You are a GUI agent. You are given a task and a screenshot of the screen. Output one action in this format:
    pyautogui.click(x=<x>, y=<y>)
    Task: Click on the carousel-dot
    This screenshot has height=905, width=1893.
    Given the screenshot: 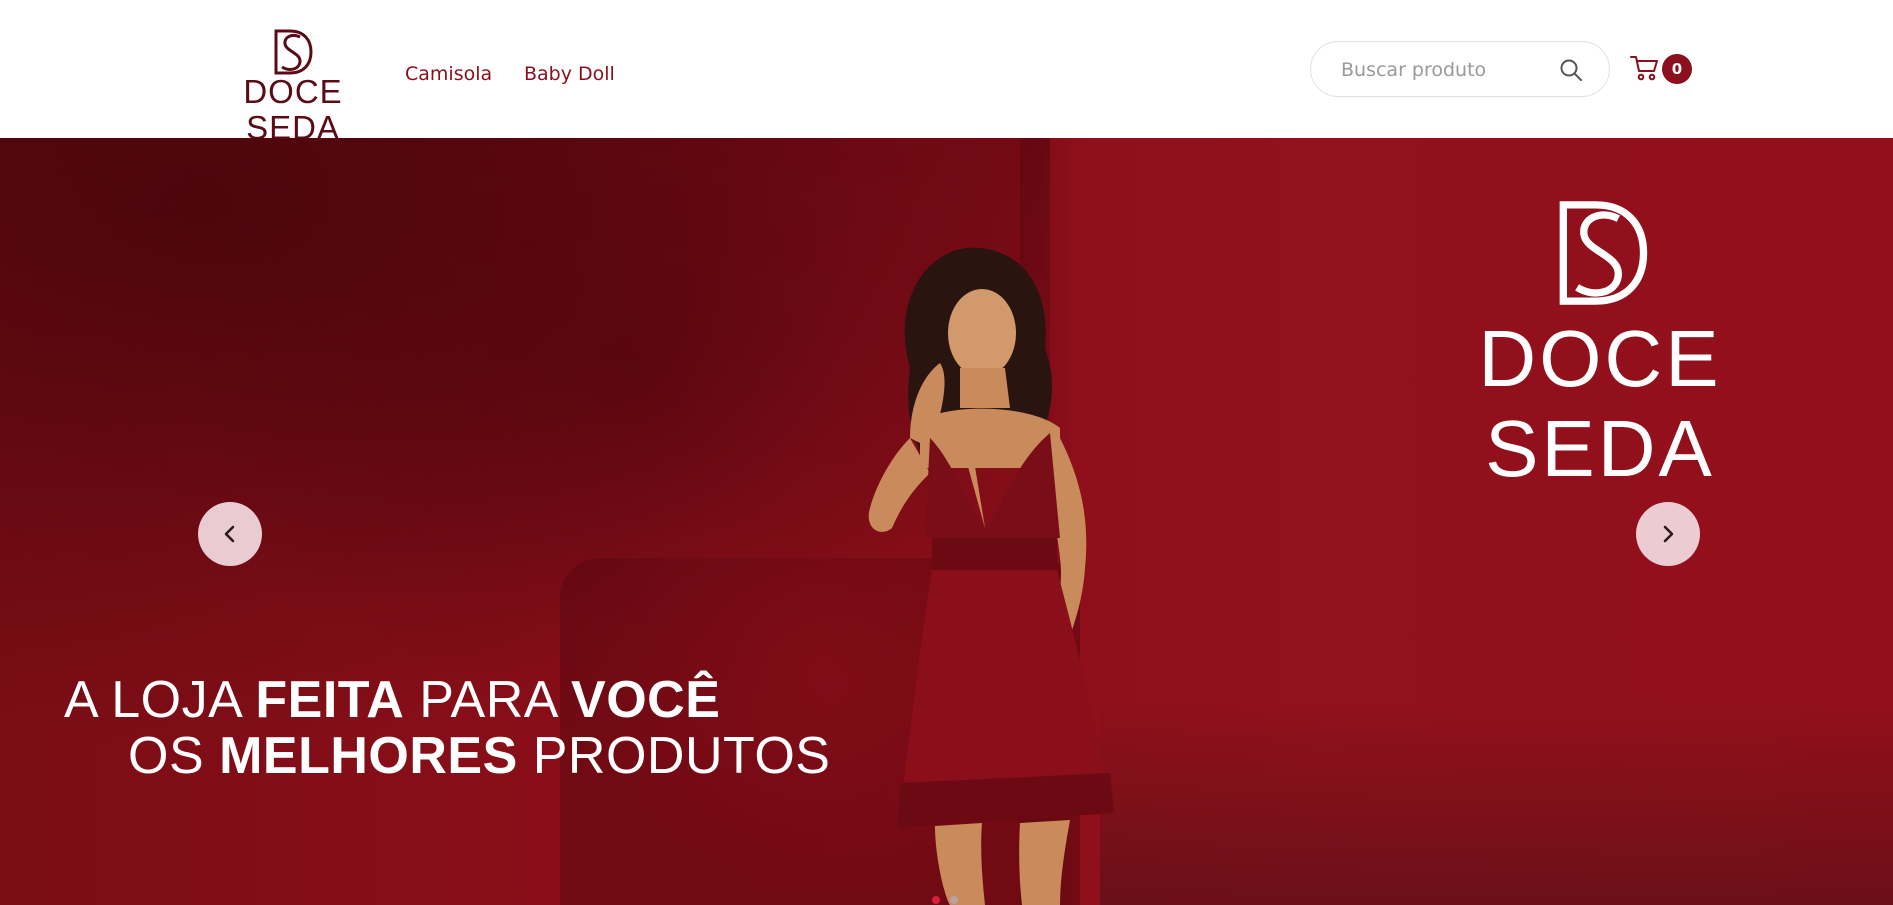 What is the action you would take?
    pyautogui.click(x=954, y=900)
    